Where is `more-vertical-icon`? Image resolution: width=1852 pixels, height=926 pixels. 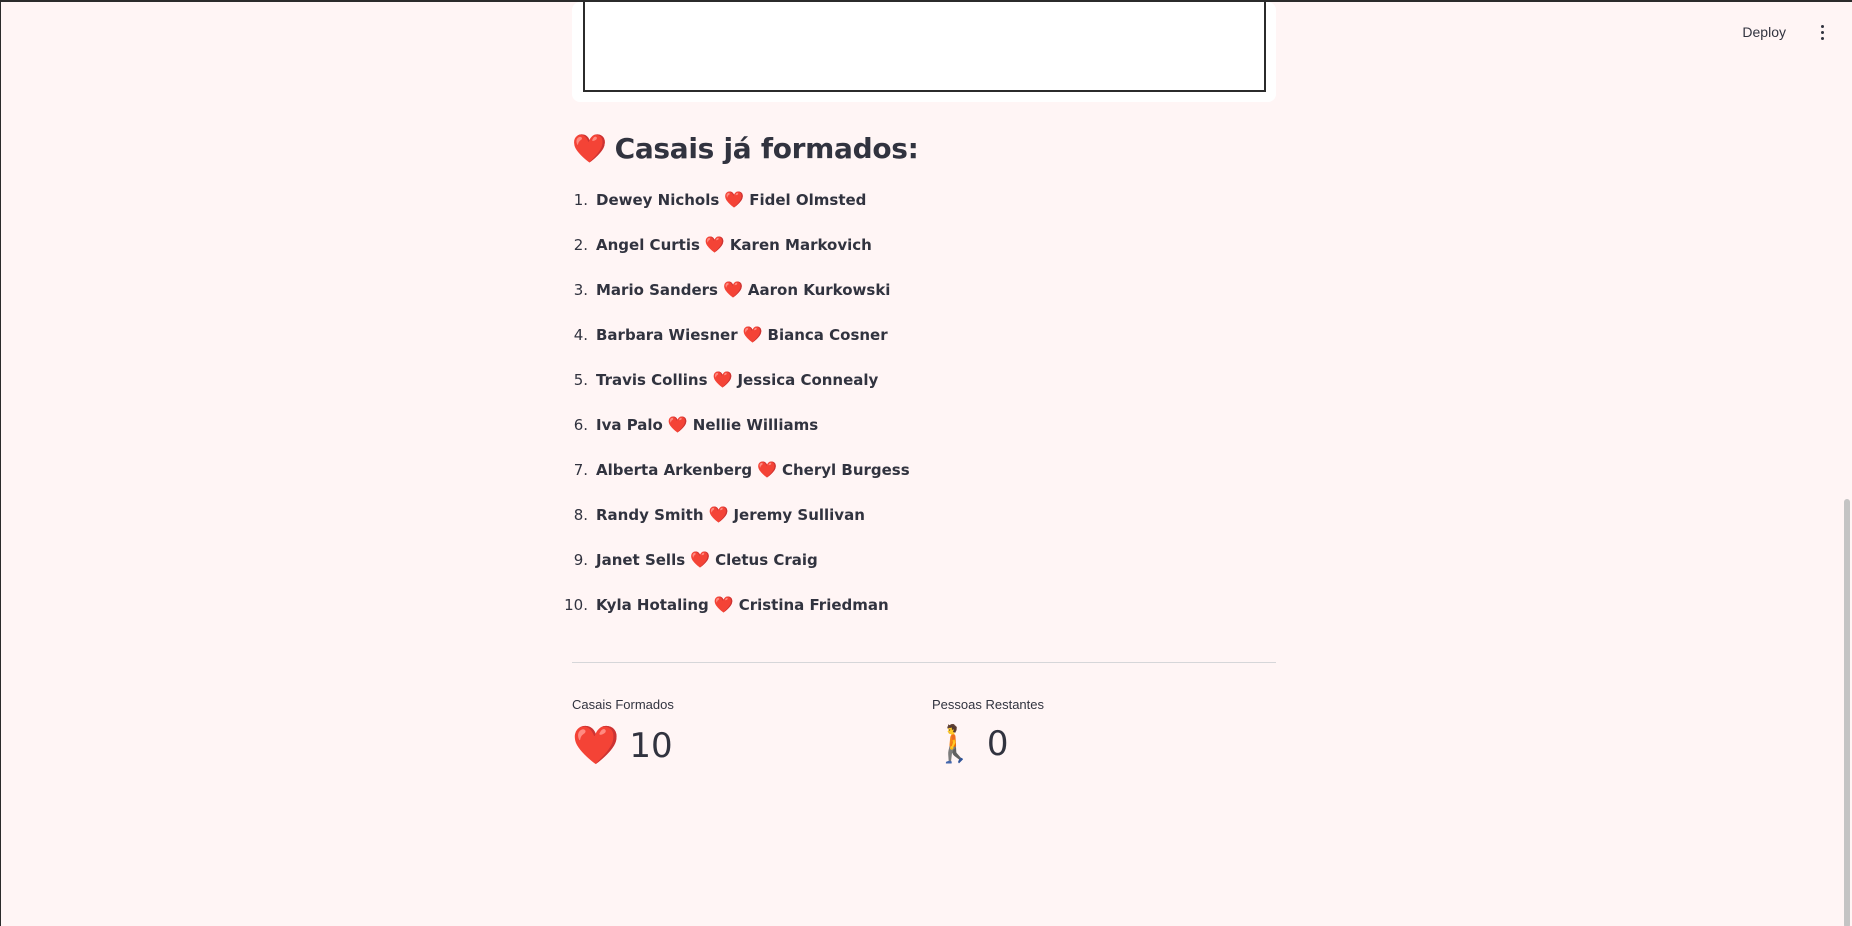 more-vertical-icon is located at coordinates (1822, 32).